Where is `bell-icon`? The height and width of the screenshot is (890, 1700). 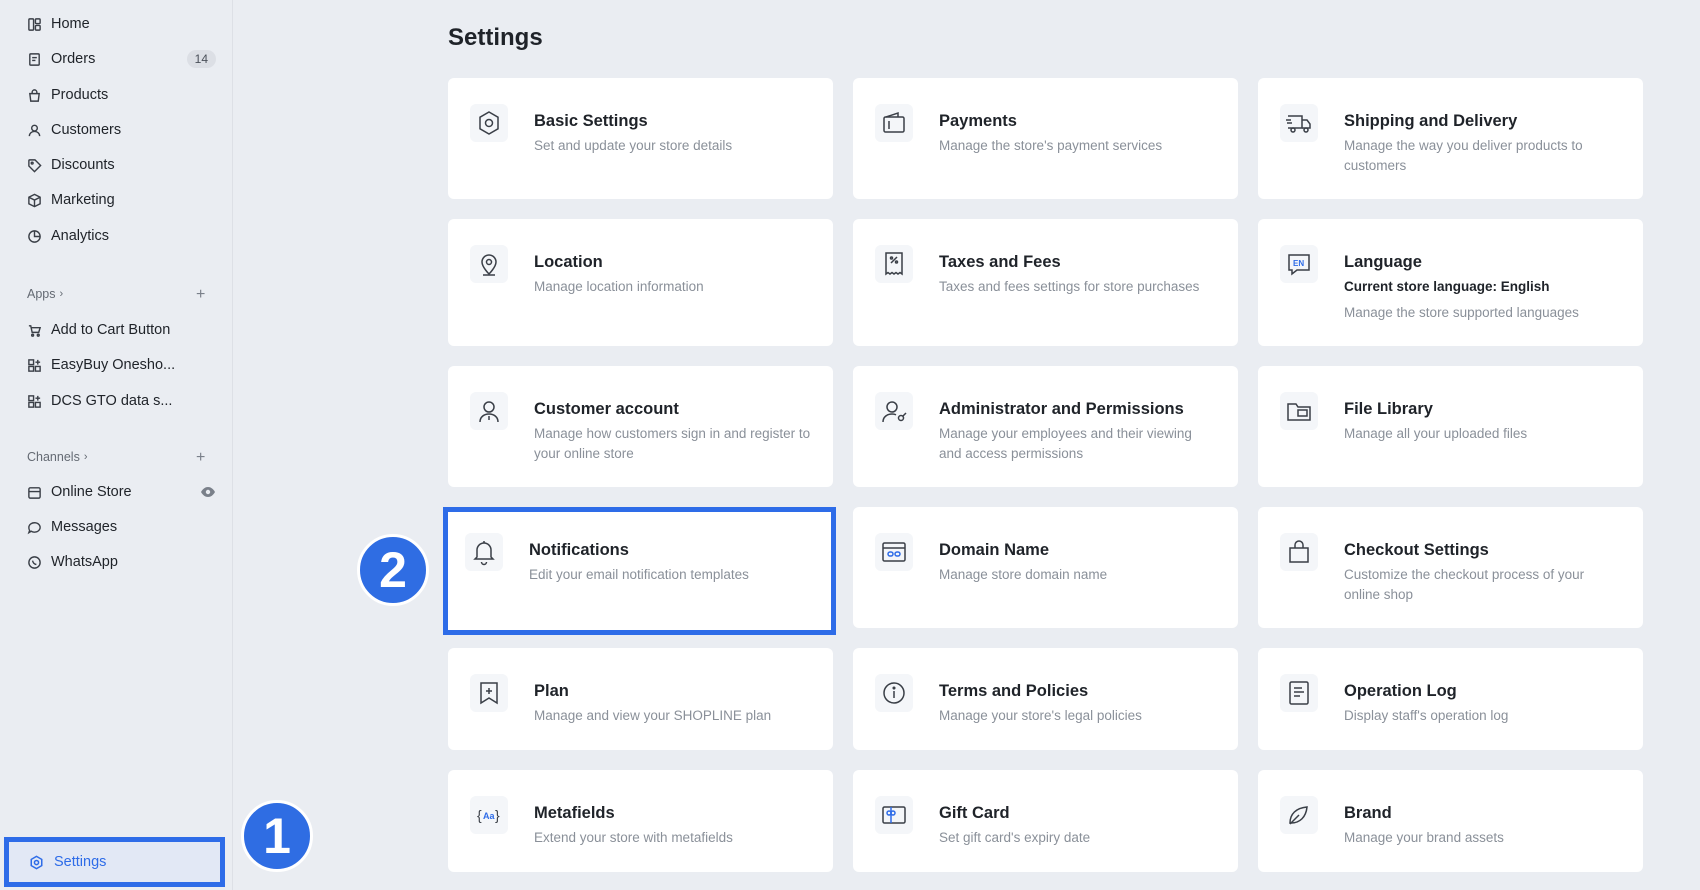 bell-icon is located at coordinates (484, 552).